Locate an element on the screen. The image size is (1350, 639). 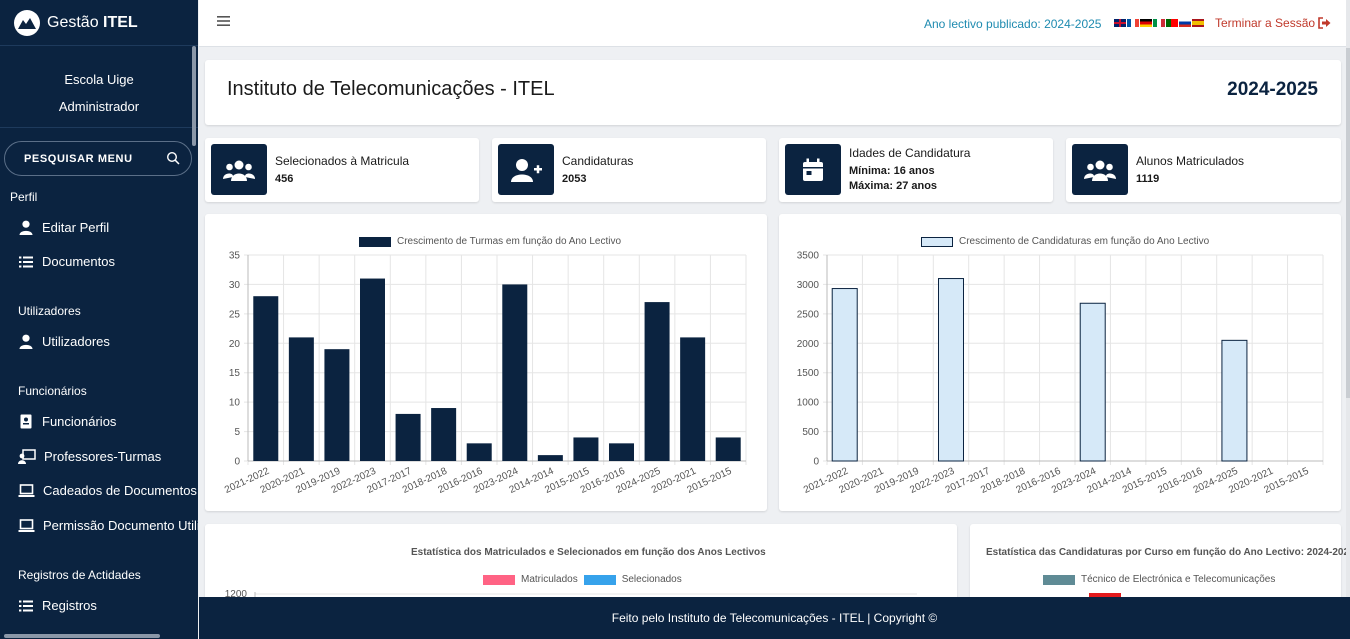
hamburger-menu-icon is located at coordinates (223, 21).